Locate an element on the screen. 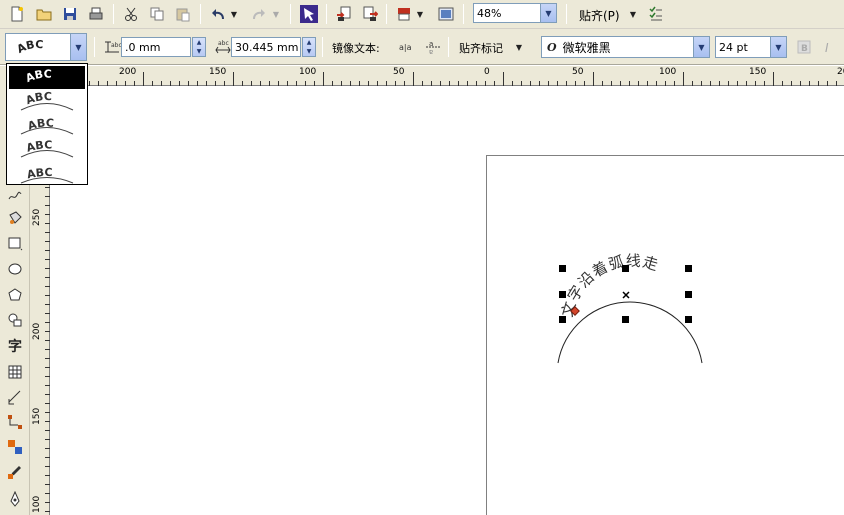 This screenshot has height=515, width=844. svg-text: B is located at coordinates (804, 49).